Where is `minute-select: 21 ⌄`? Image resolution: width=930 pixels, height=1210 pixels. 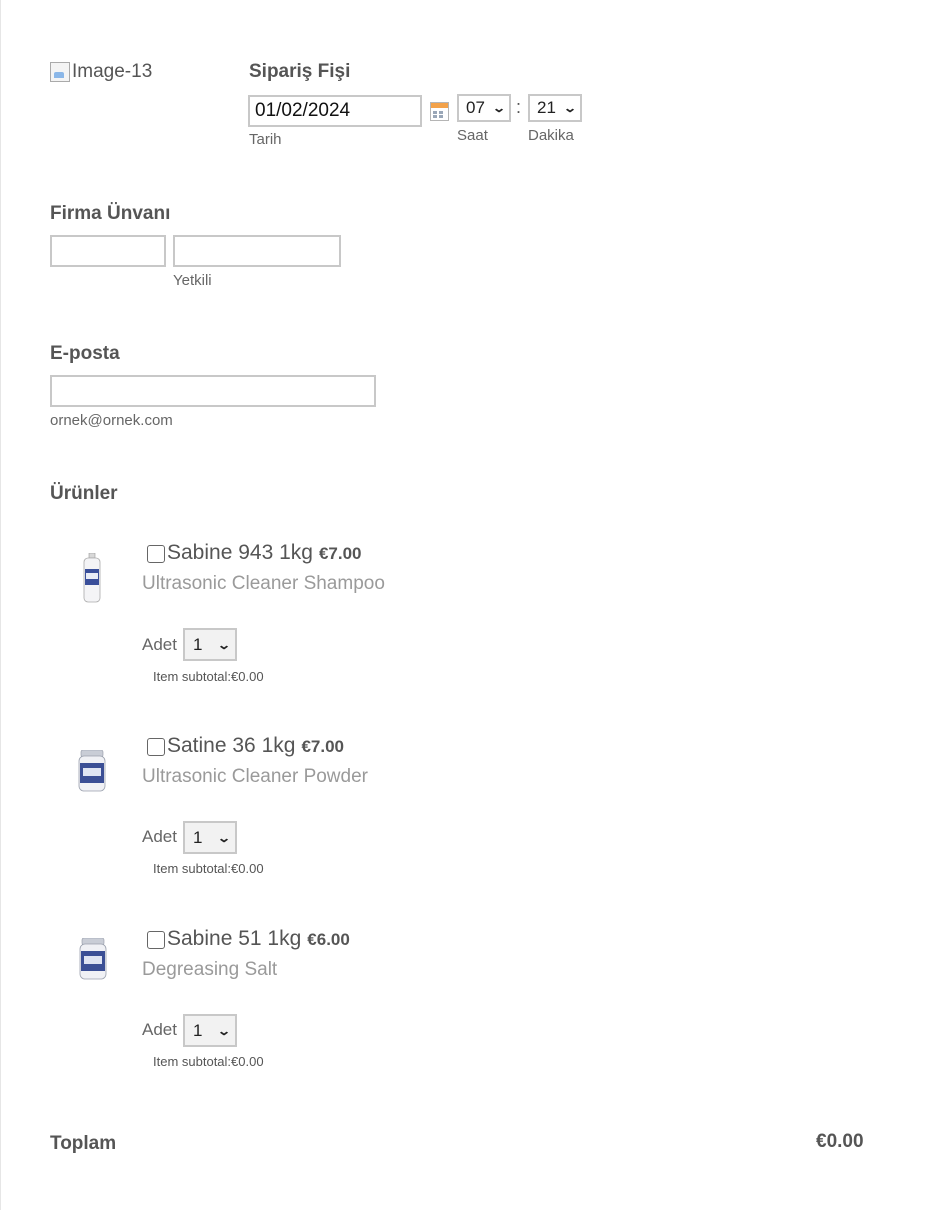 minute-select: 21 ⌄ is located at coordinates (555, 108).